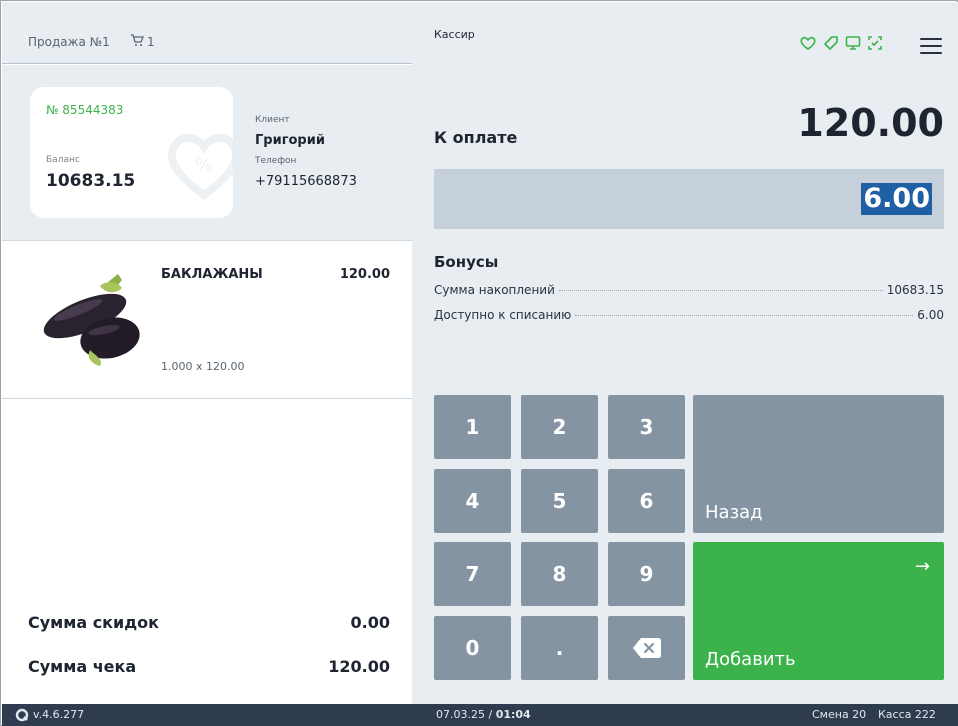 This screenshot has height=726, width=958. What do you see at coordinates (646, 427) in the screenshot?
I see `key-3: 3` at bounding box center [646, 427].